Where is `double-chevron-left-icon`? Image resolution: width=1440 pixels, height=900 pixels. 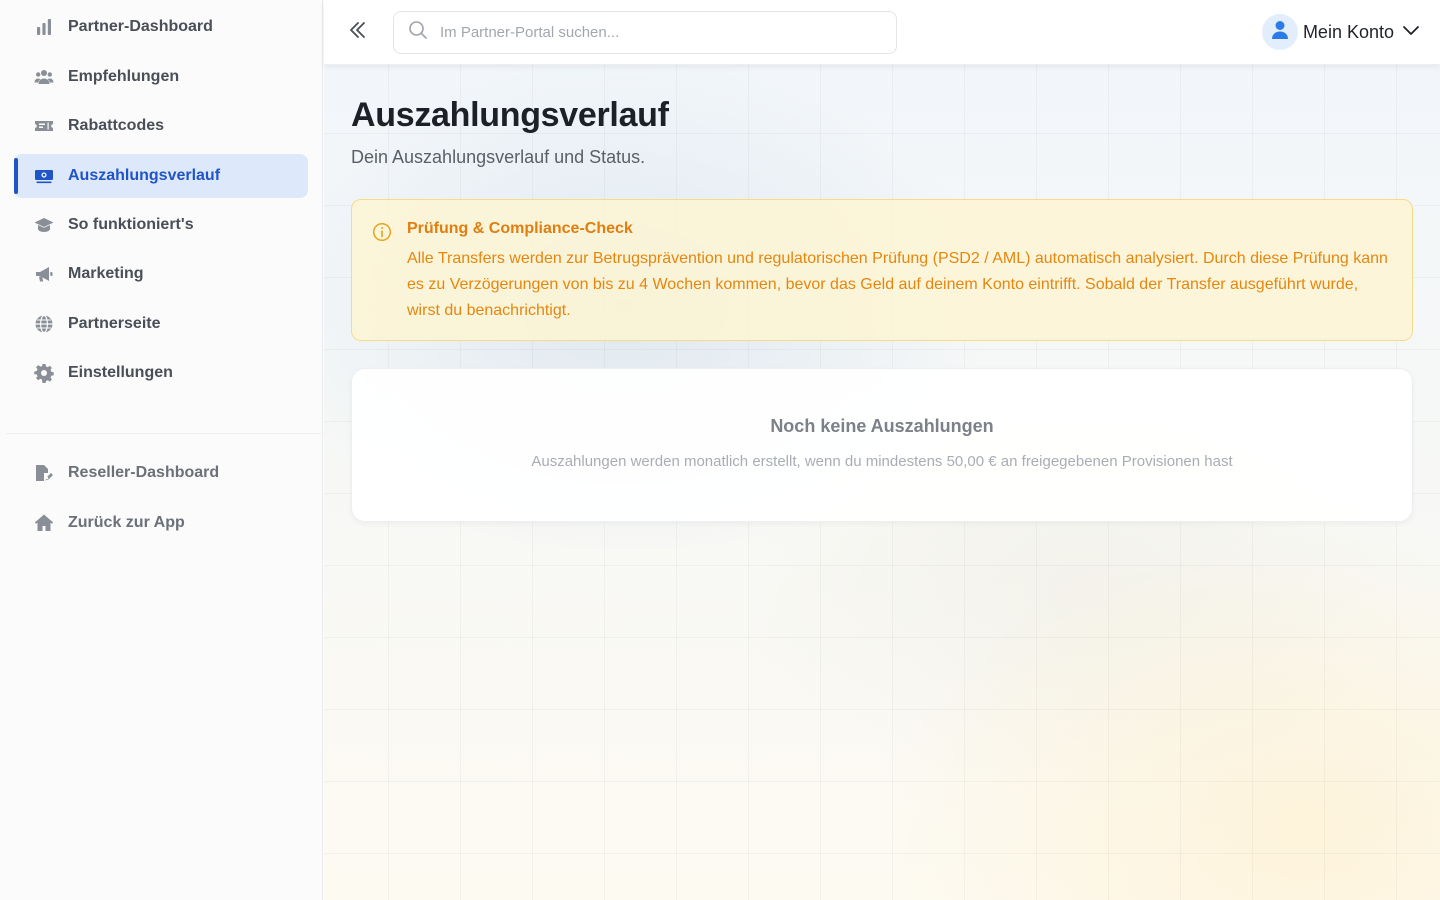 double-chevron-left-icon is located at coordinates (358, 32).